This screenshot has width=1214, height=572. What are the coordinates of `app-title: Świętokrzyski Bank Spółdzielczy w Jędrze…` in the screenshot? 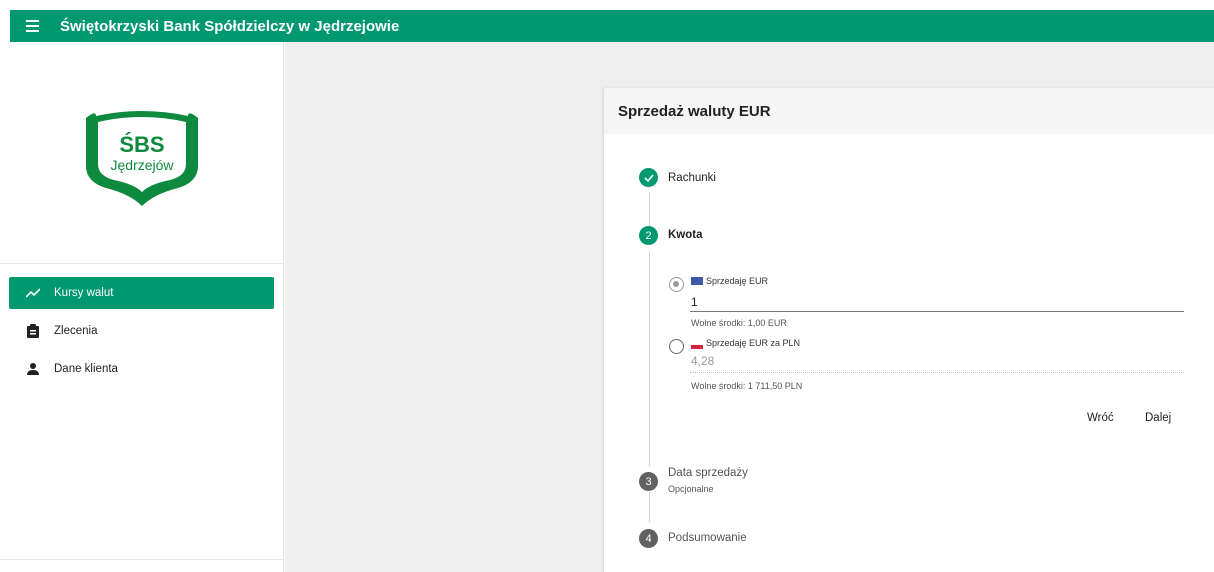 It's located at (230, 26).